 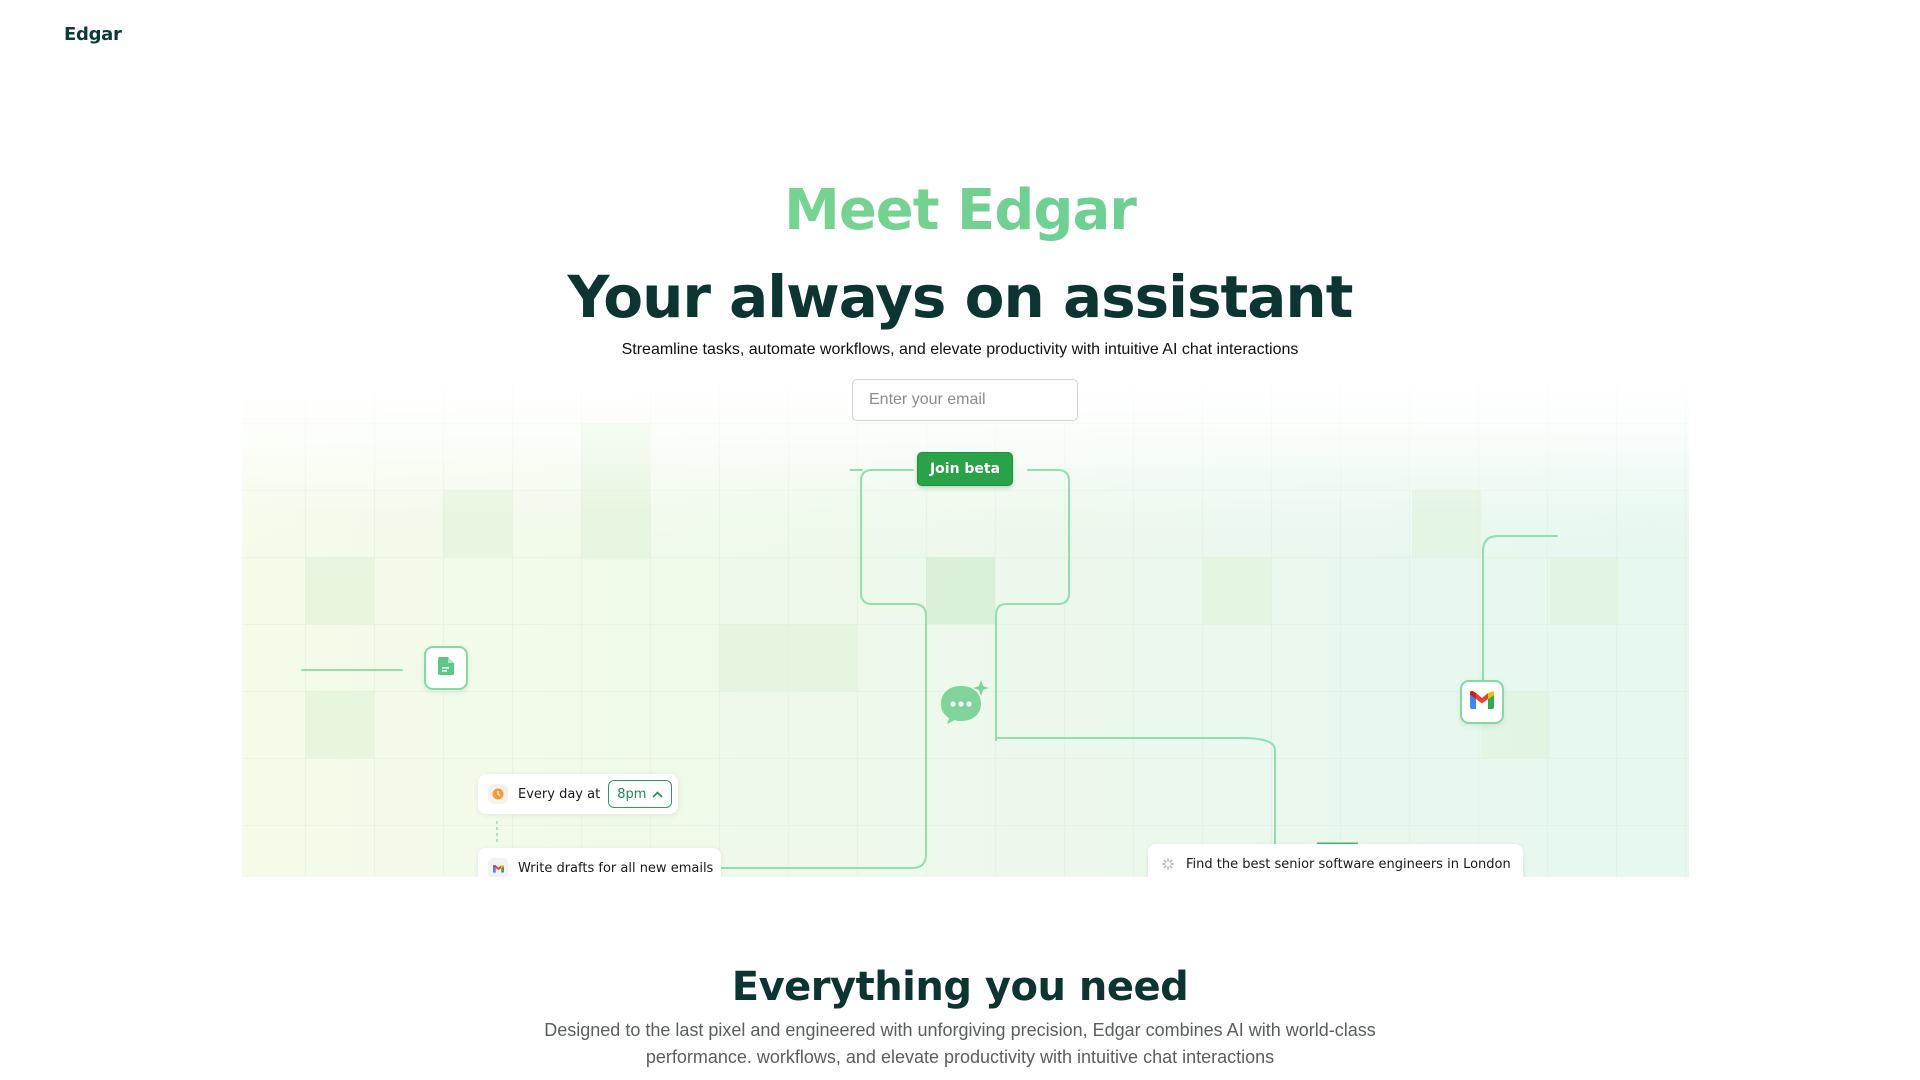 What do you see at coordinates (657, 794) in the screenshot?
I see `chevron-up-icon` at bounding box center [657, 794].